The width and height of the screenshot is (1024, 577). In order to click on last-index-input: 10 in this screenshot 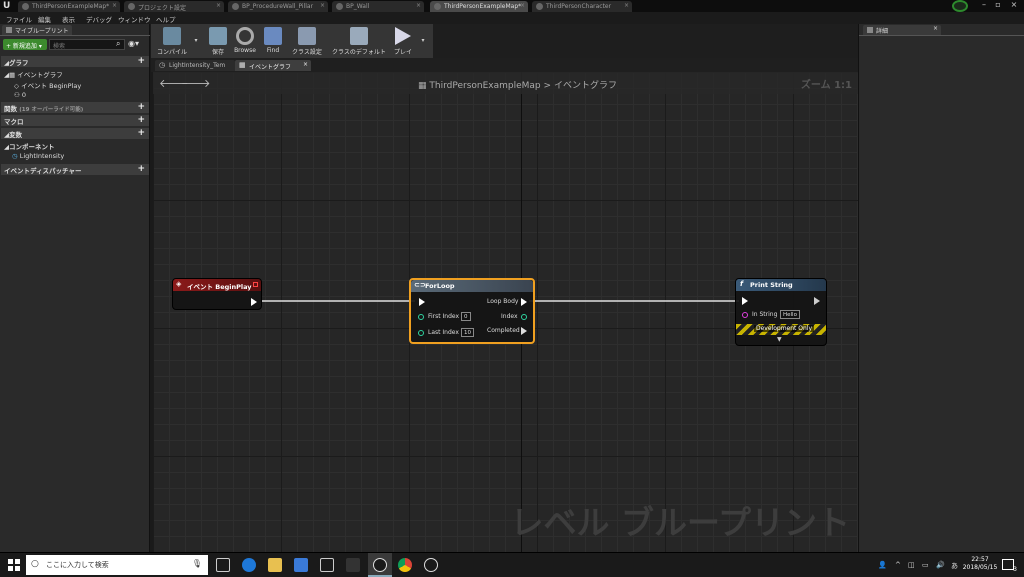, I will do `click(467, 332)`.